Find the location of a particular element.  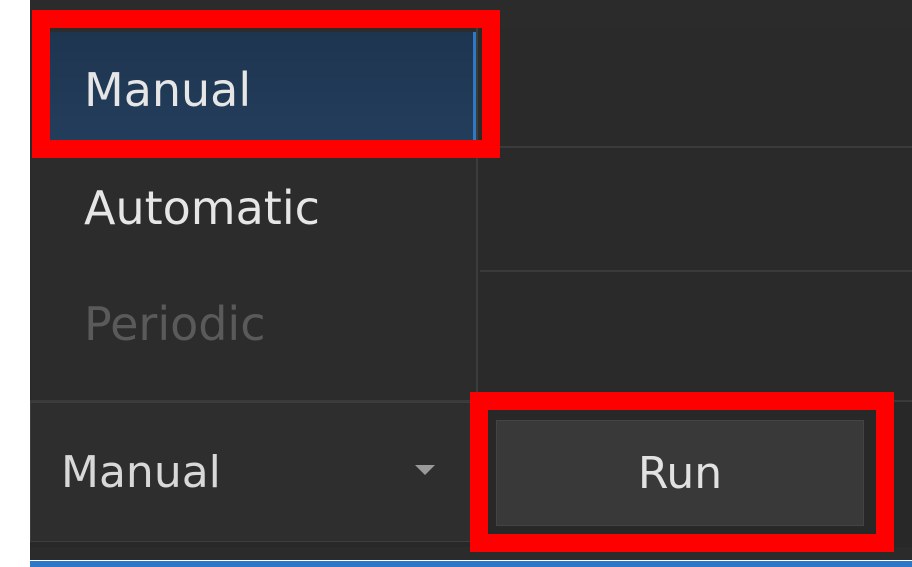

caret-down-icon is located at coordinates (425, 470).